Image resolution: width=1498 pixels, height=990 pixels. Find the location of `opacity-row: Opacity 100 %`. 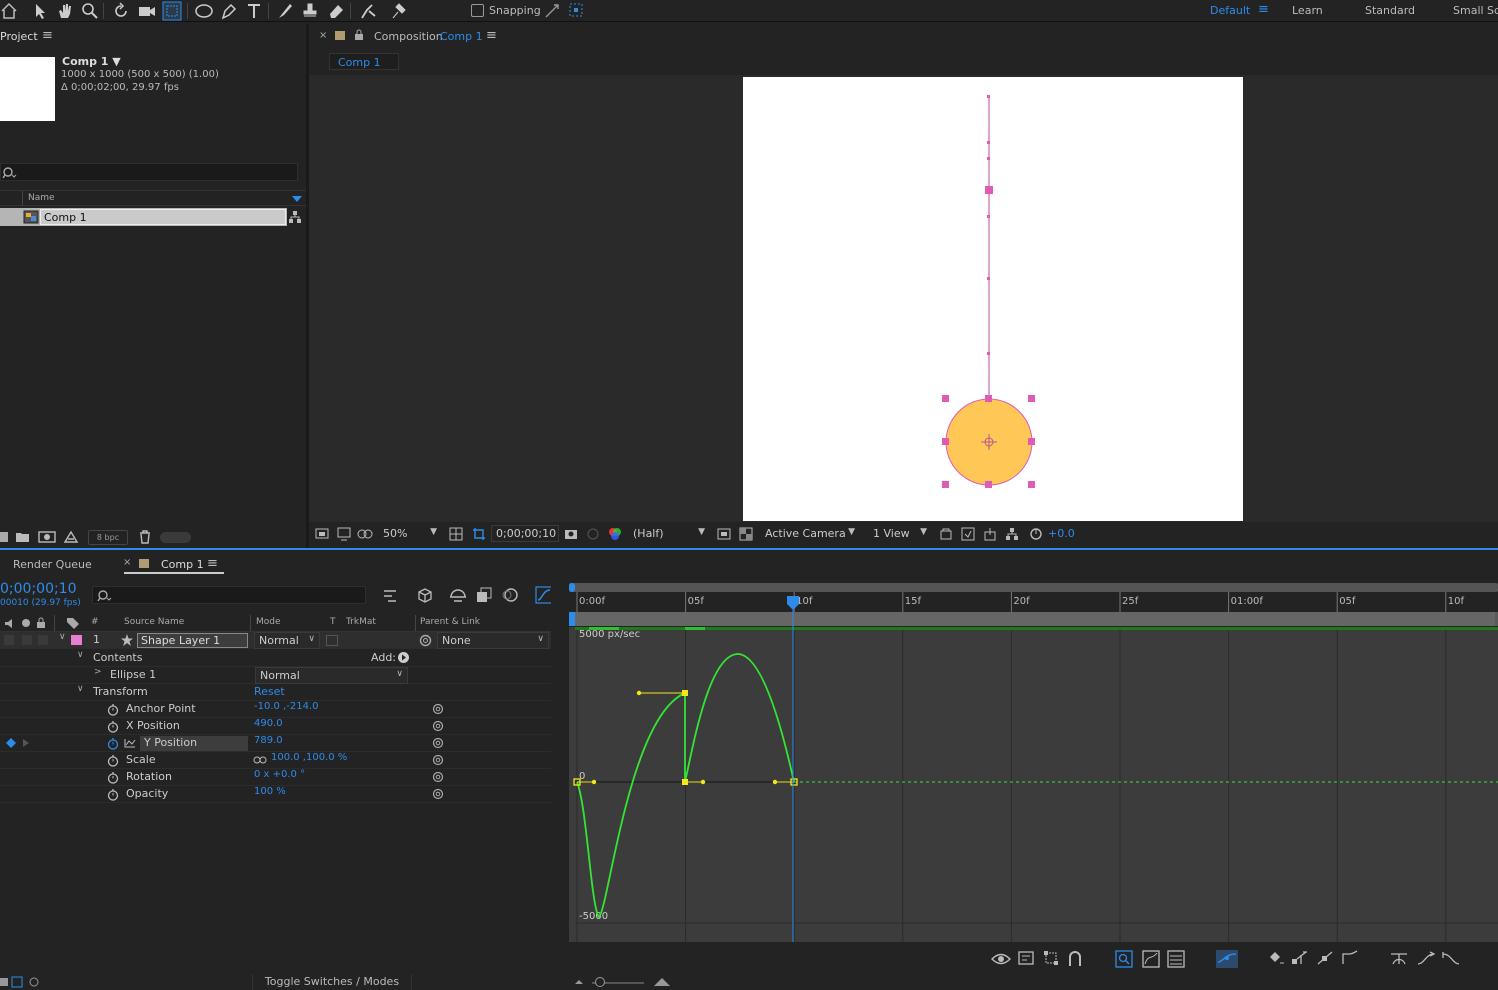

opacity-row: Opacity 100 % is located at coordinates (275, 794).